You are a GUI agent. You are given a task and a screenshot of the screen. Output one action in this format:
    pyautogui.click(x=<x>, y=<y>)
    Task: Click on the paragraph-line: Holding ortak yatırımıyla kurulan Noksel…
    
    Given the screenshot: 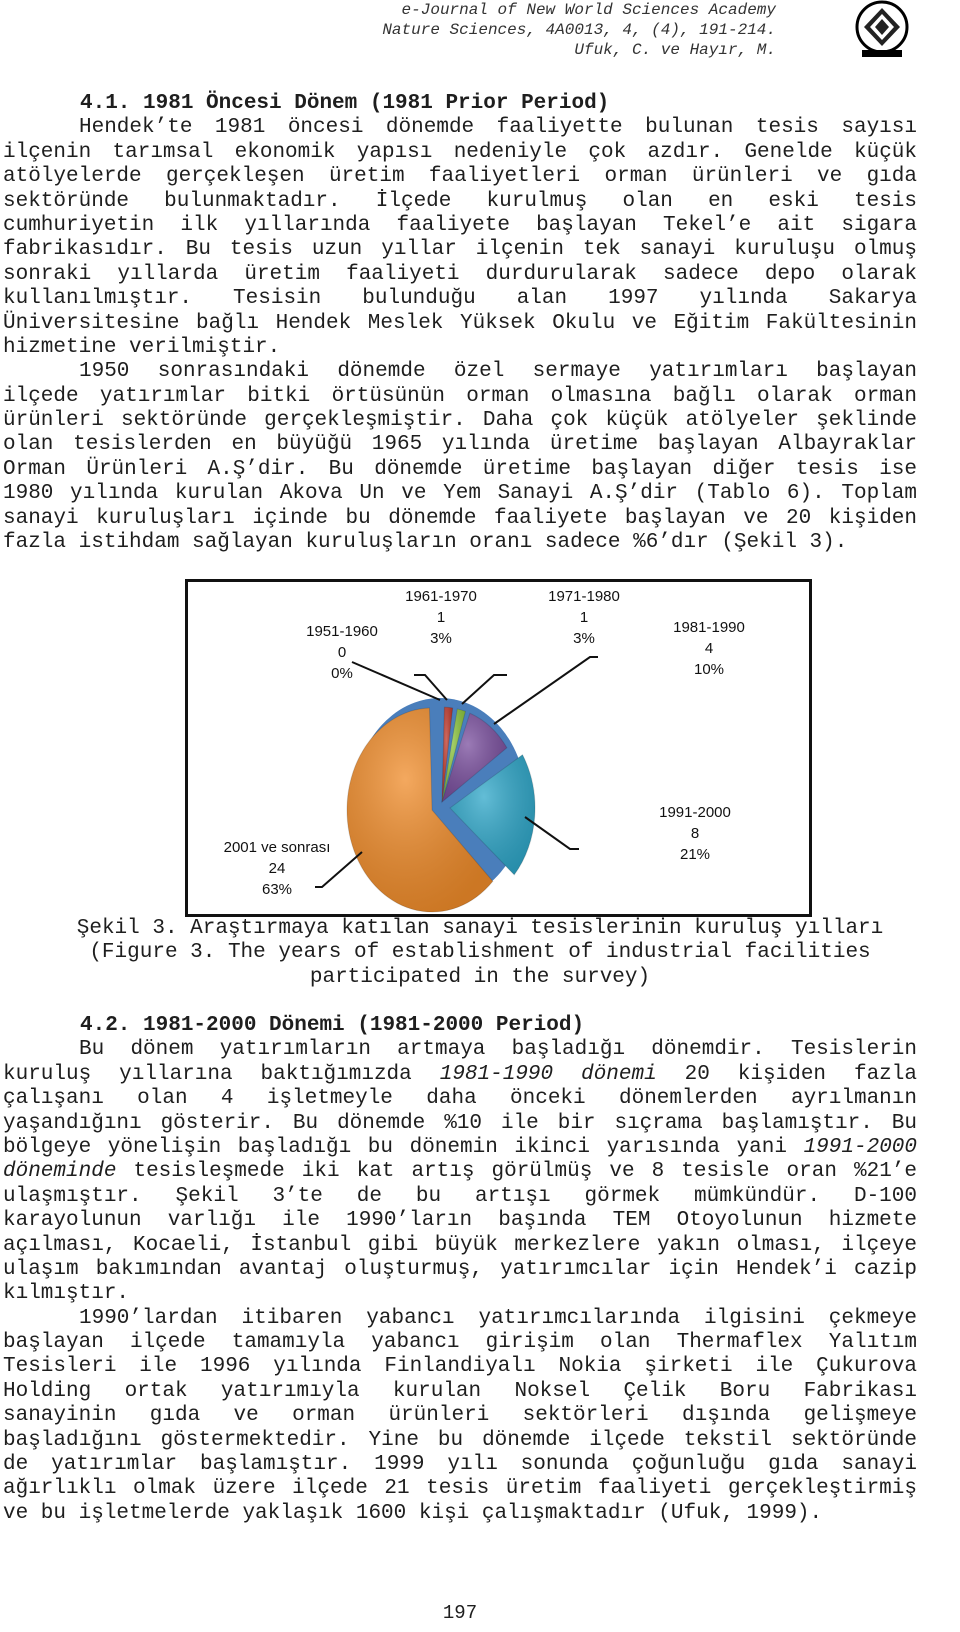 What is the action you would take?
    pyautogui.click(x=460, y=1391)
    